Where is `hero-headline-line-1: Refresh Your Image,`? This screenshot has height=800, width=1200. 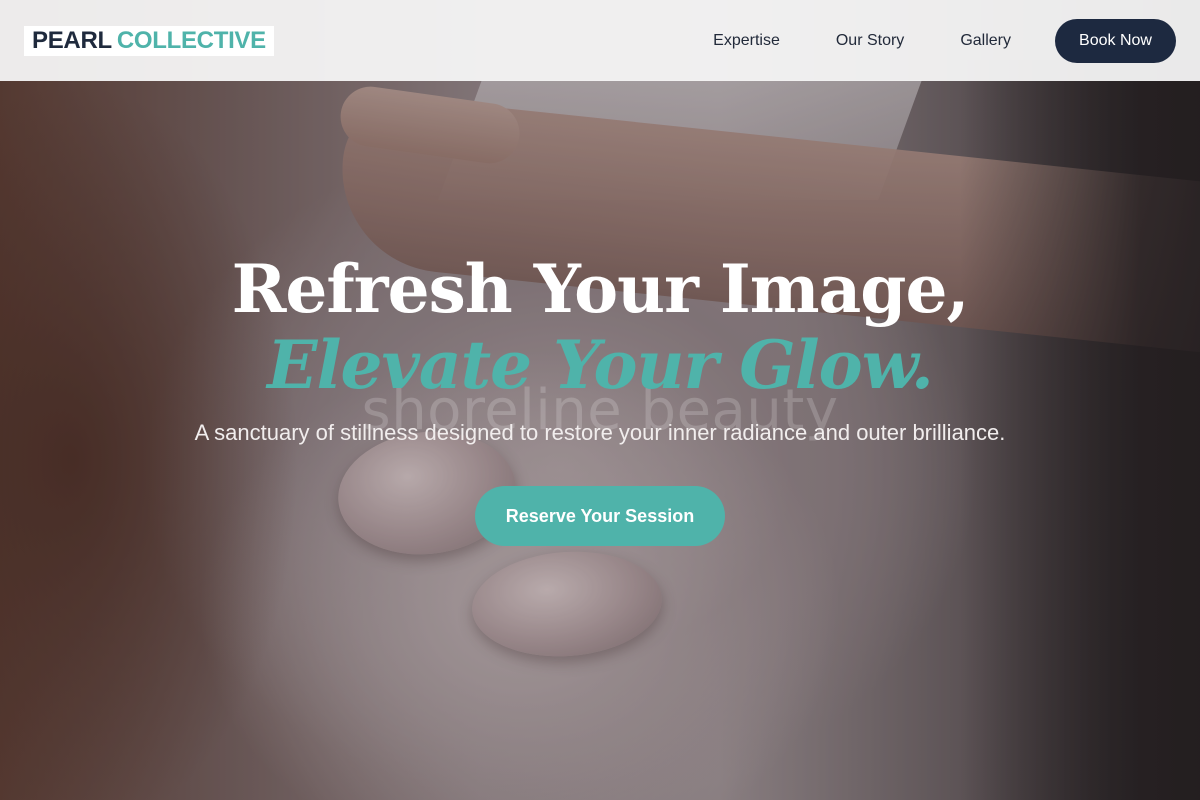 hero-headline-line-1: Refresh Your Image, is located at coordinates (600, 289).